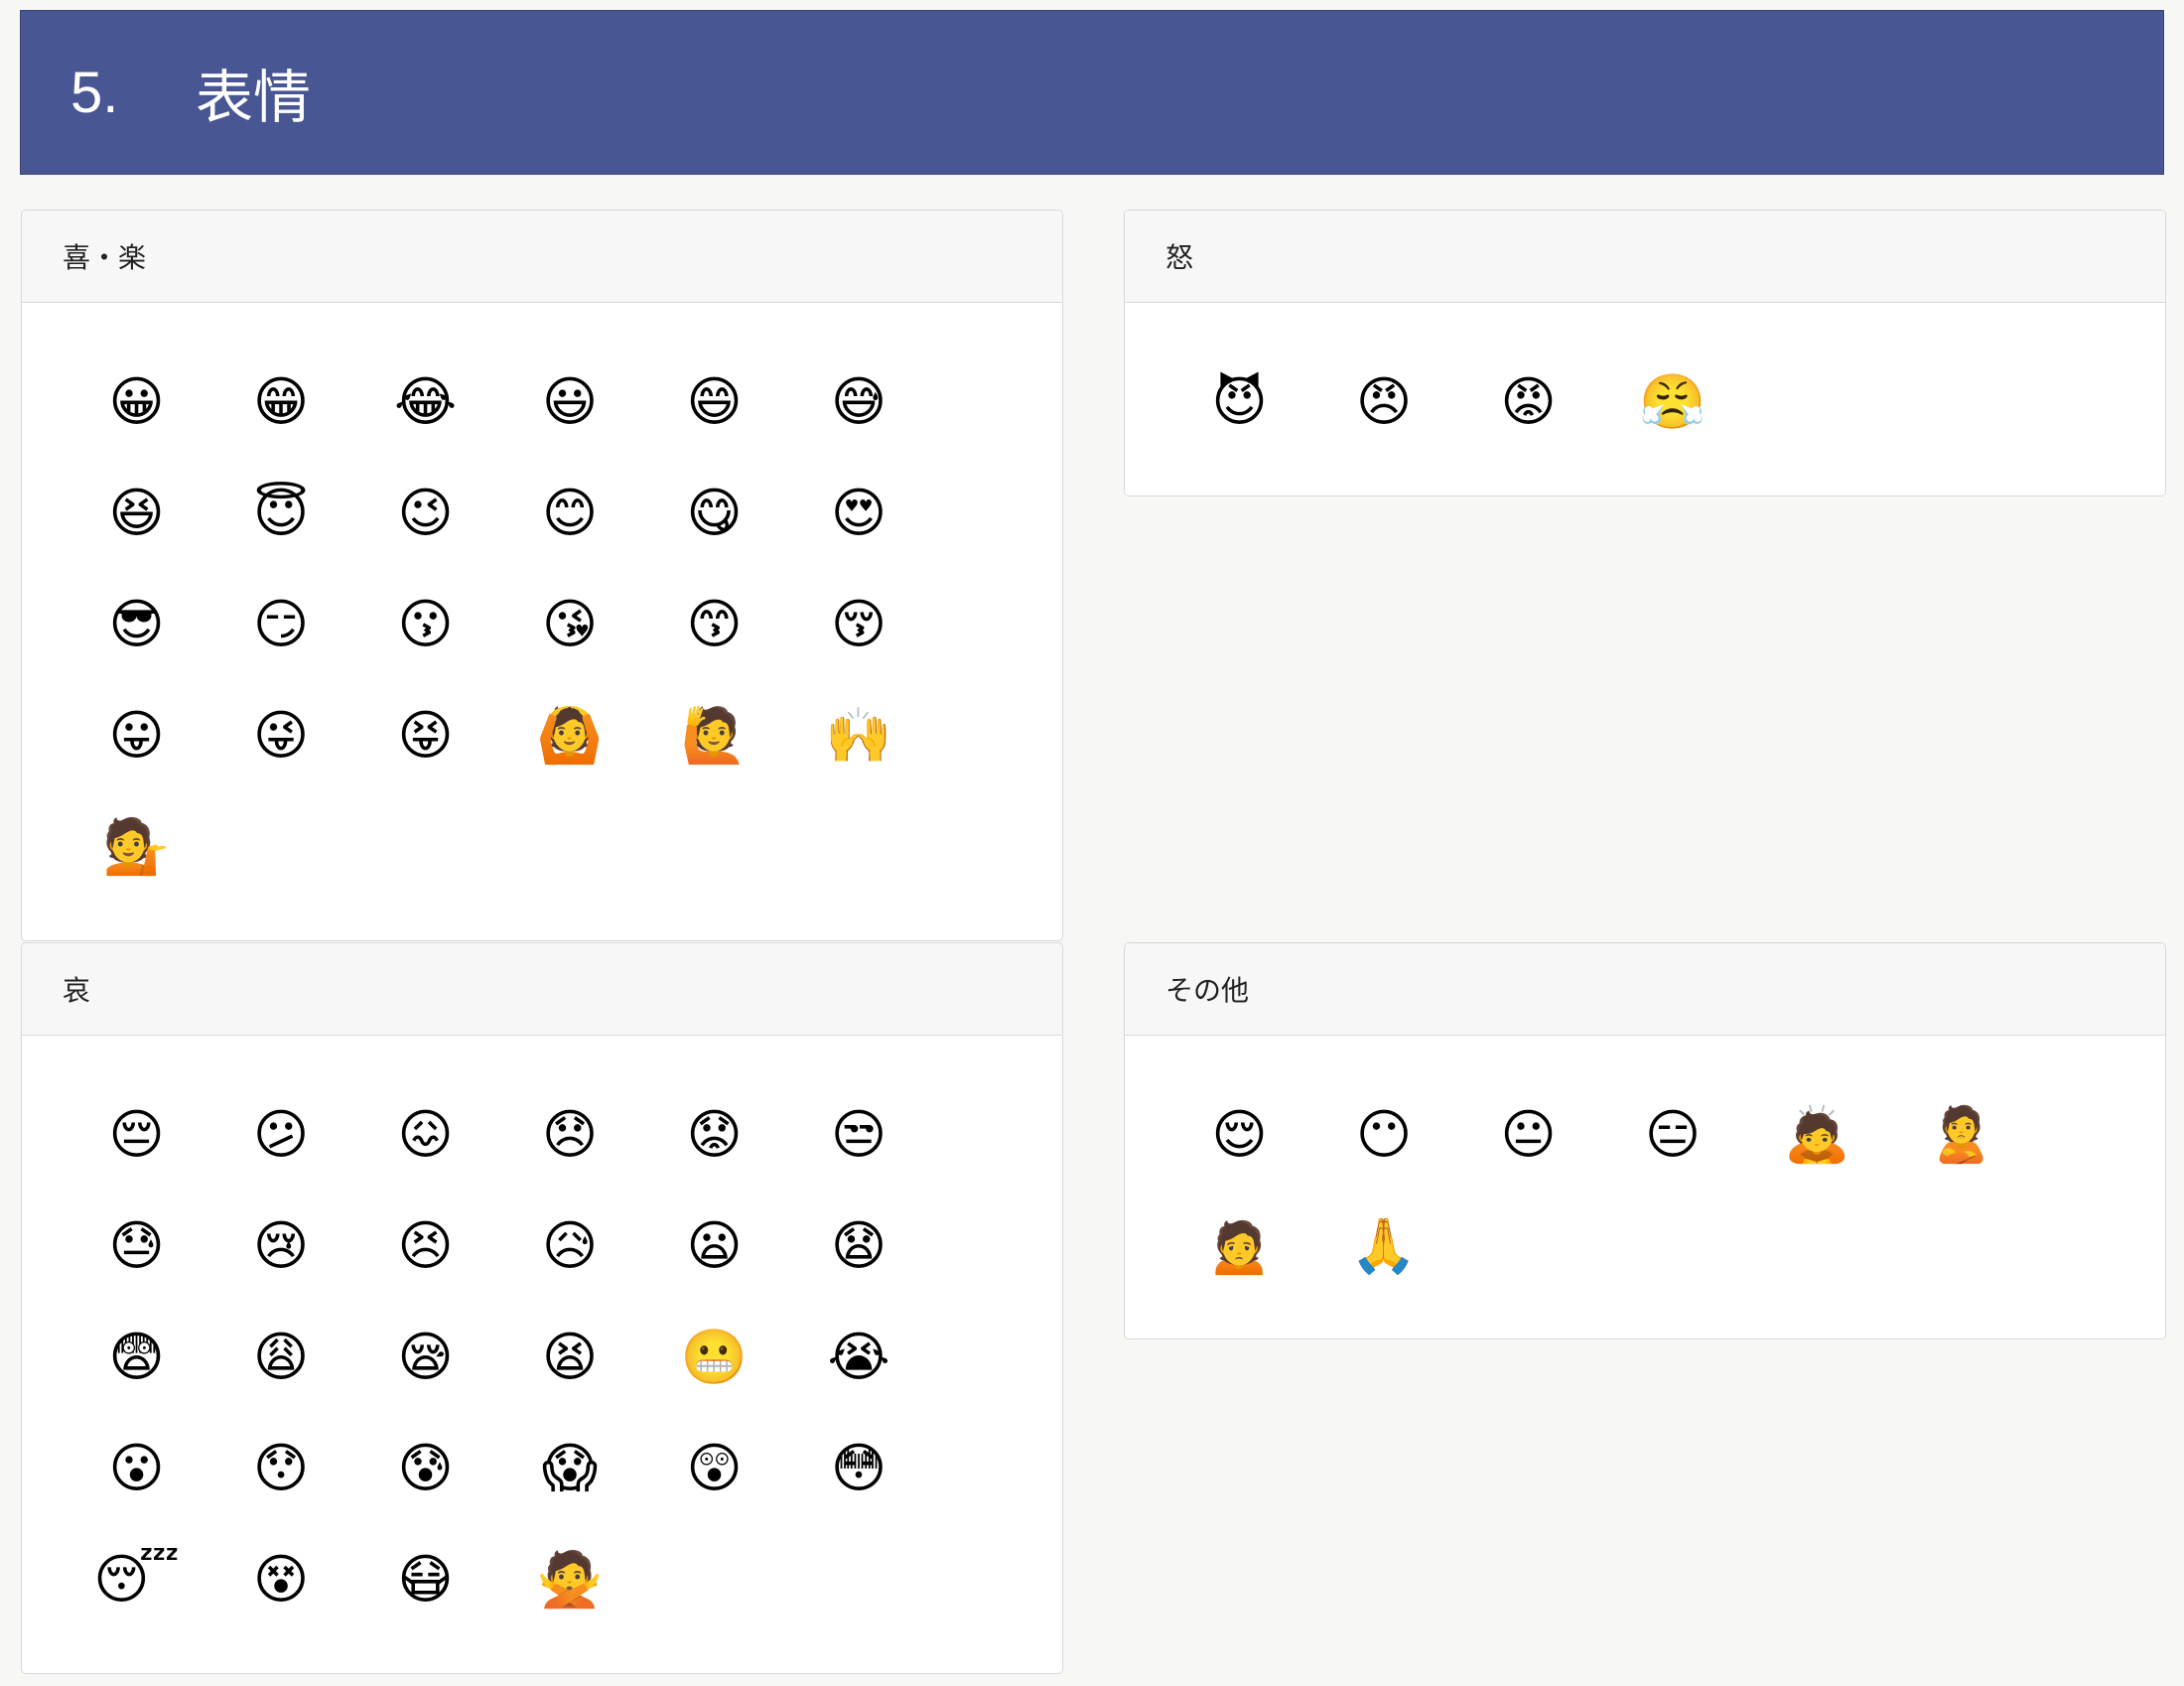  I want to click on panel-other-emoji-grid: 😌 😶 😐 😑 🙇 🙎 🙍 🙏, so click(1645, 1169).